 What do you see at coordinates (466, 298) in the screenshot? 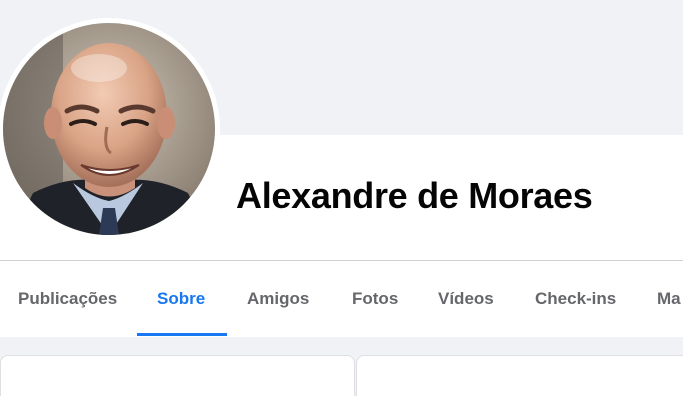
I see `tab-videos: Vídeos` at bounding box center [466, 298].